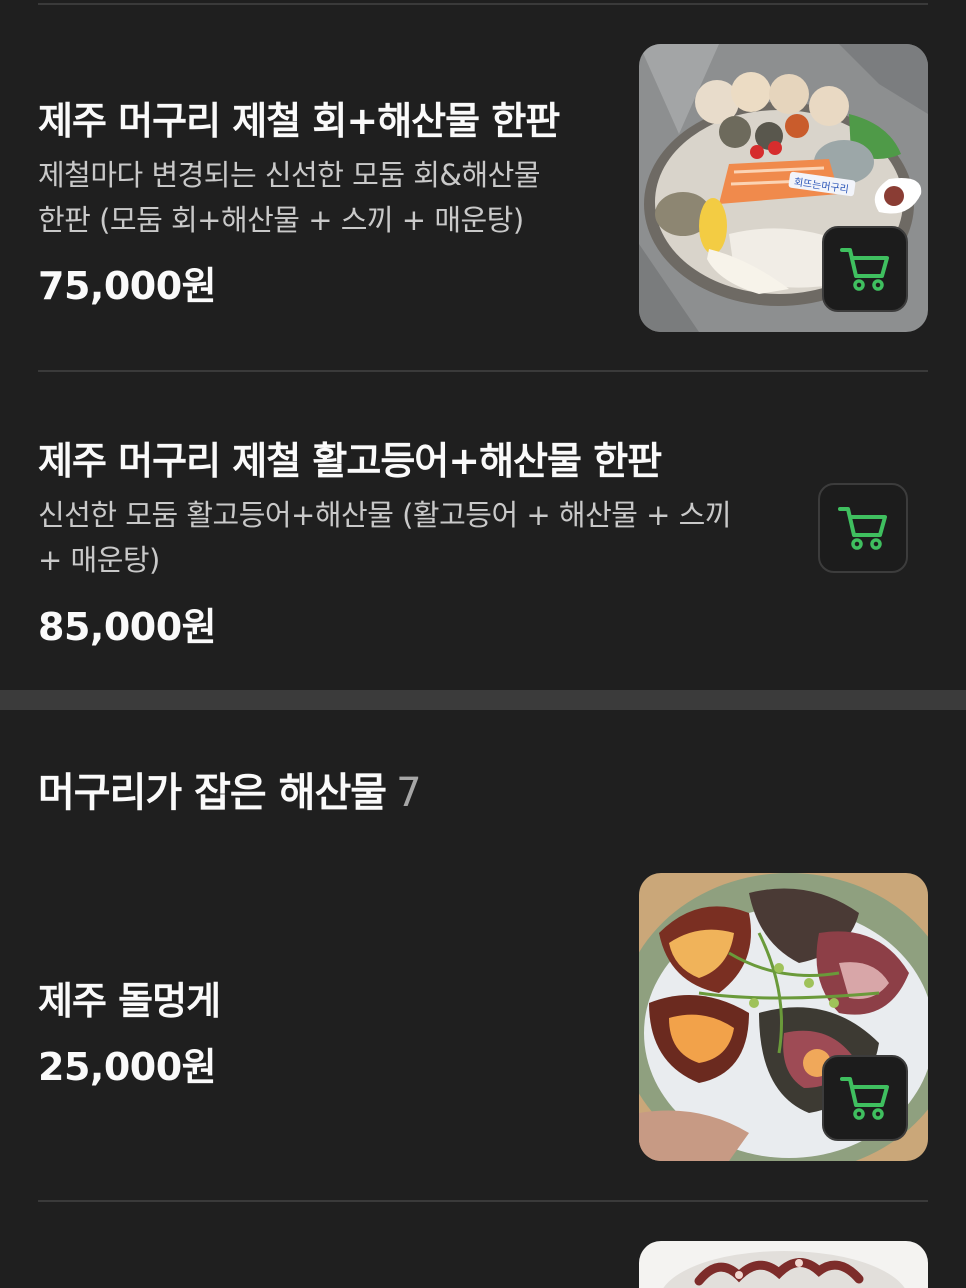 The image size is (966, 1288). What do you see at coordinates (408, 793) in the screenshot?
I see `section-count: 7` at bounding box center [408, 793].